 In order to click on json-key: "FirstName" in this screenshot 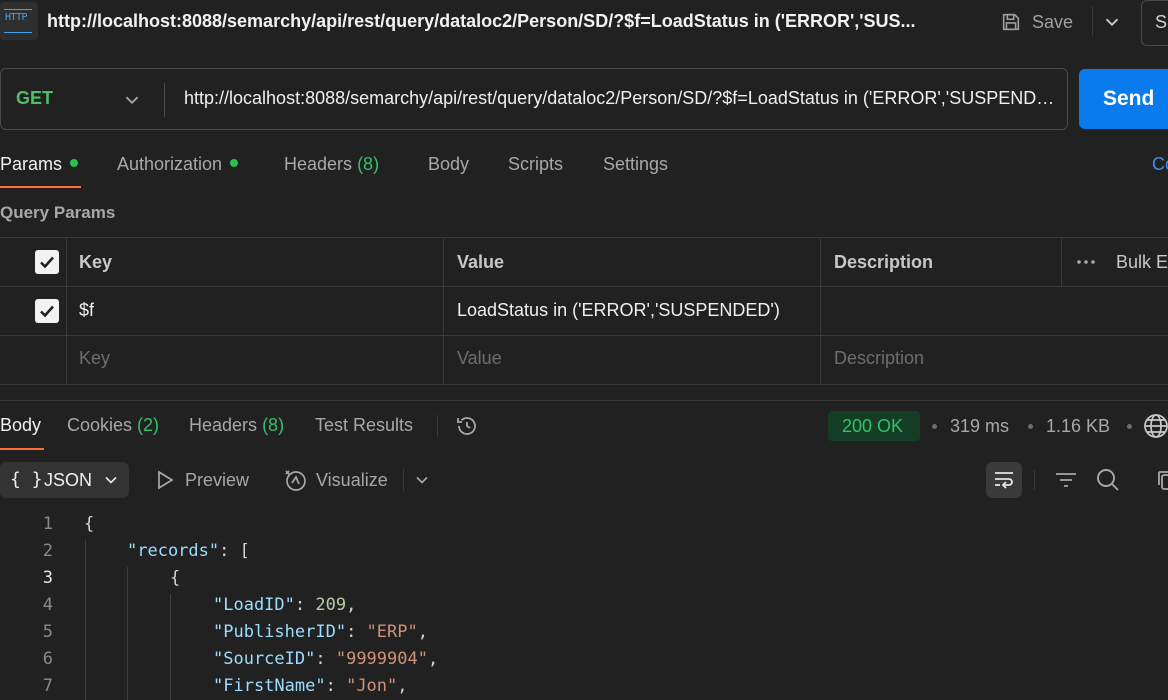, I will do `click(269, 686)`.